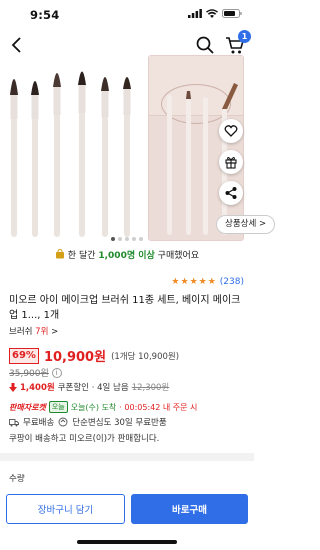 This screenshot has width=320, height=550. I want to click on wishlist-button, so click(231, 131).